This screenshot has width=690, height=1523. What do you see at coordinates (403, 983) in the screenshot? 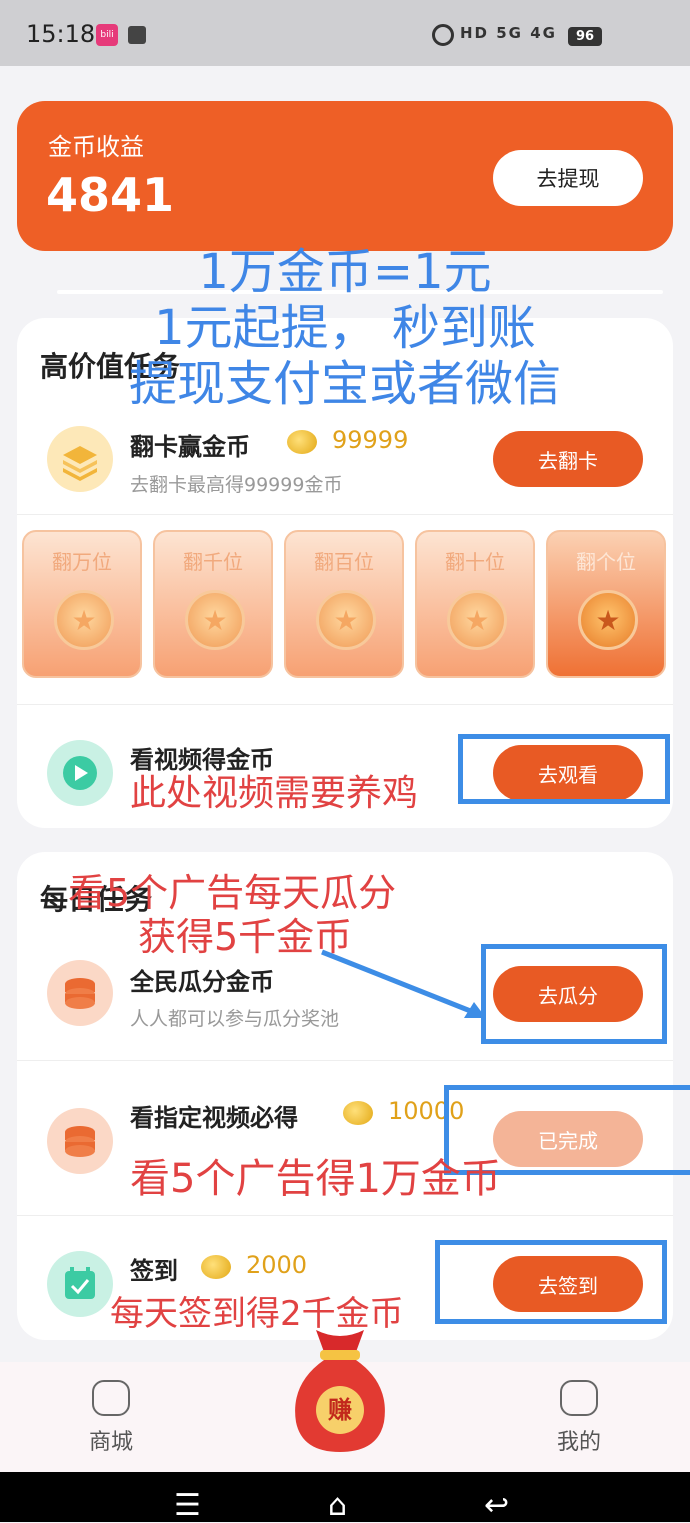
I see `annotation-arrow` at bounding box center [403, 983].